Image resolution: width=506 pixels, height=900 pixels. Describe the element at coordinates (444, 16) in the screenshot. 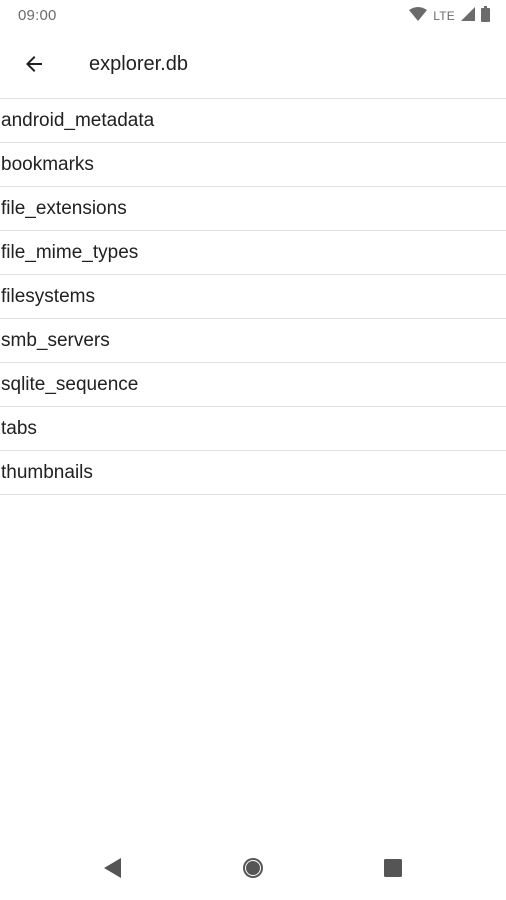

I see `network-type-label: LTE` at that location.